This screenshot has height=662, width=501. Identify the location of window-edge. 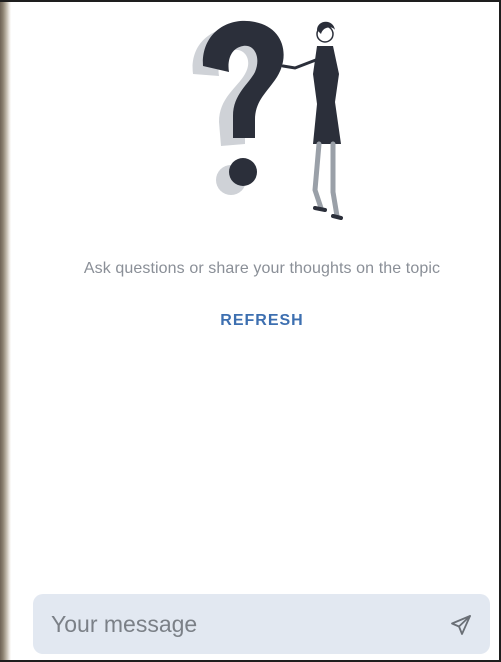
(5, 331).